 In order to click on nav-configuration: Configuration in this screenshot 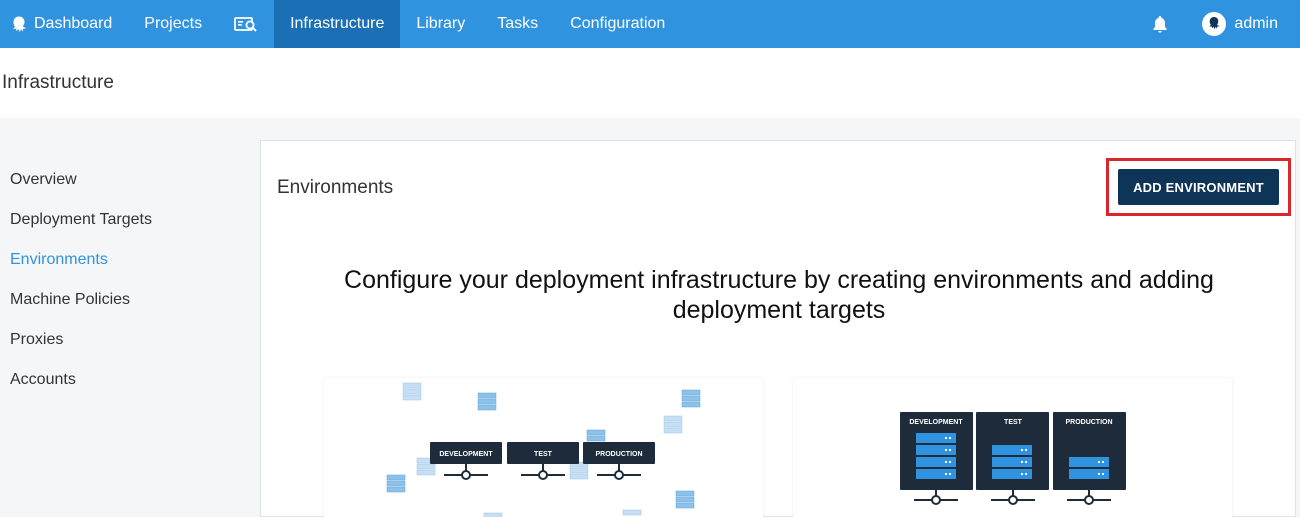, I will do `click(617, 24)`.